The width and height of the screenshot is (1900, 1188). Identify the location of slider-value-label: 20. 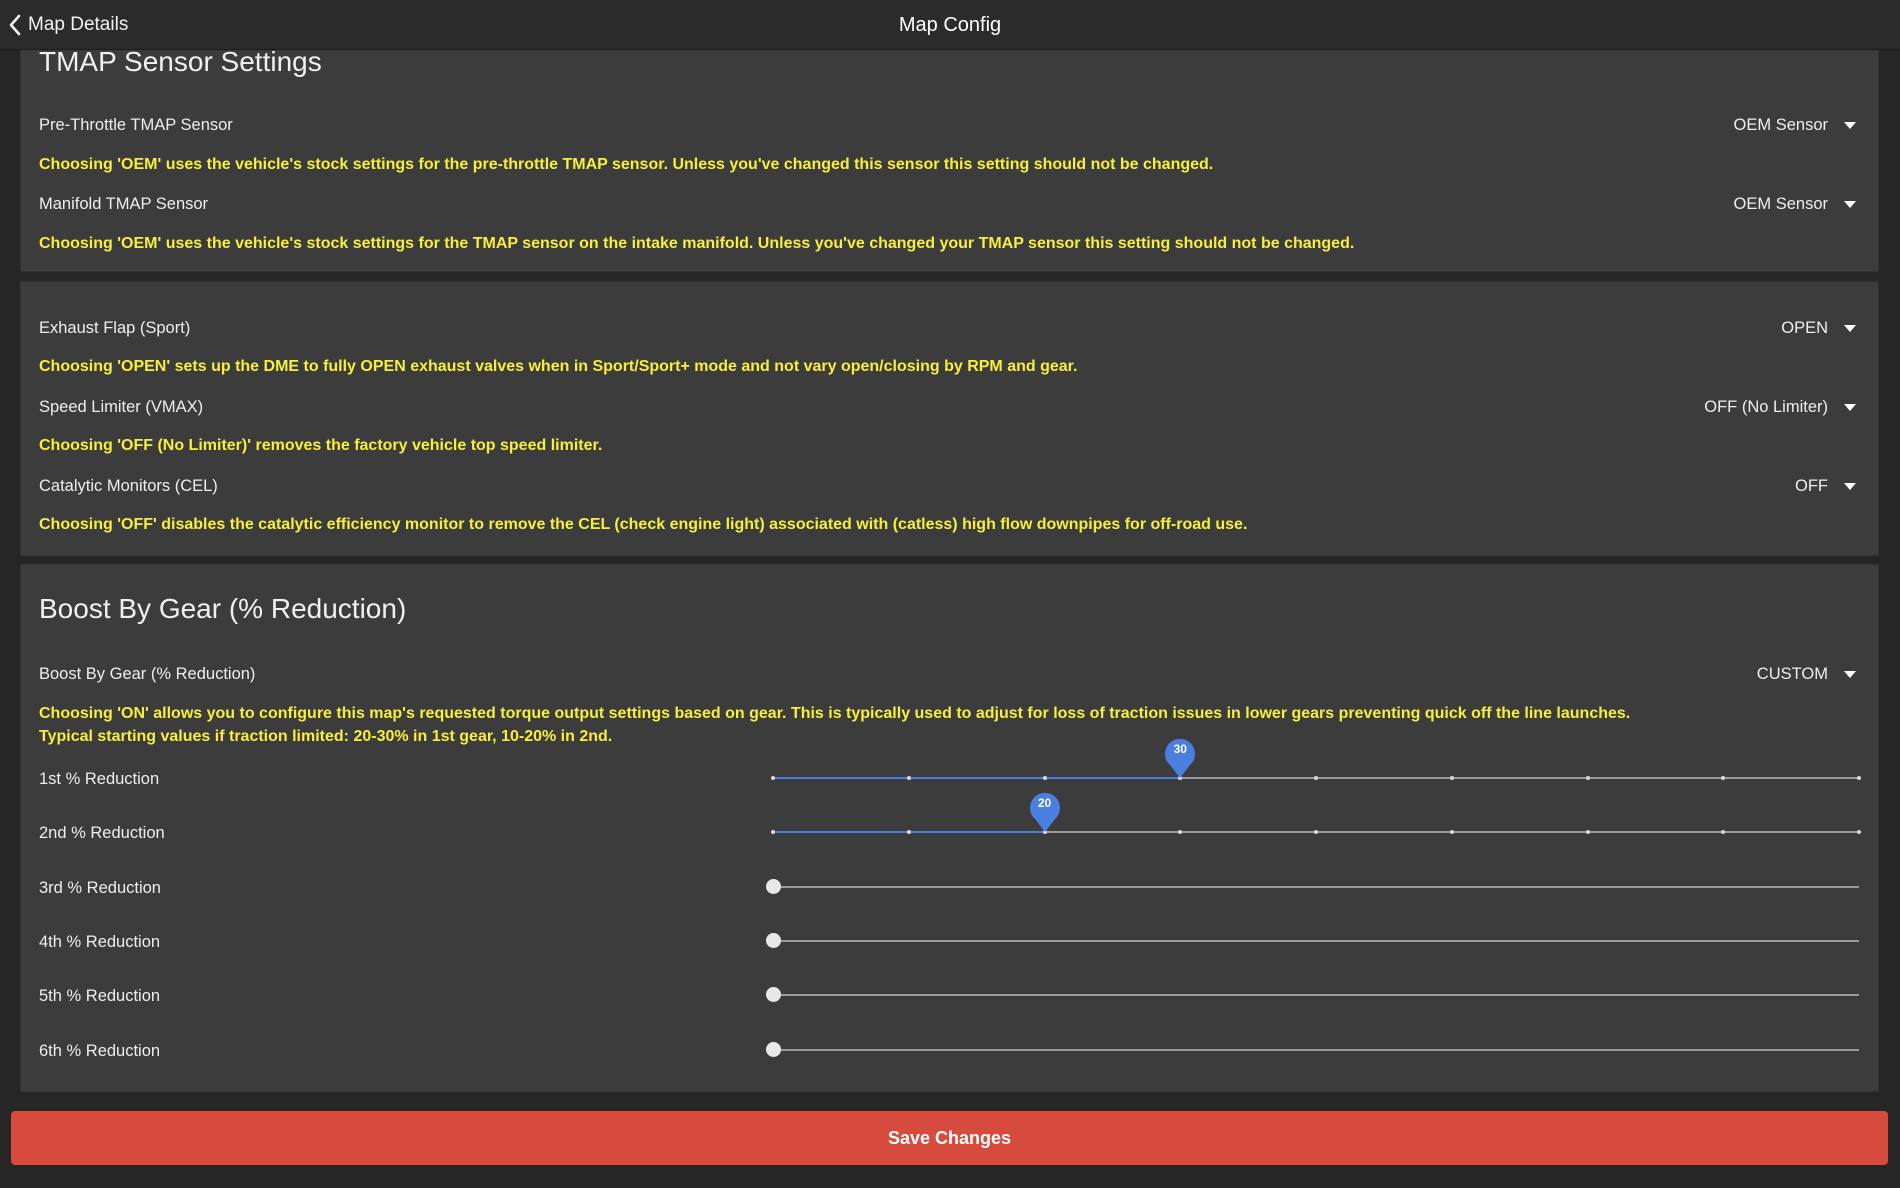
(1044, 803).